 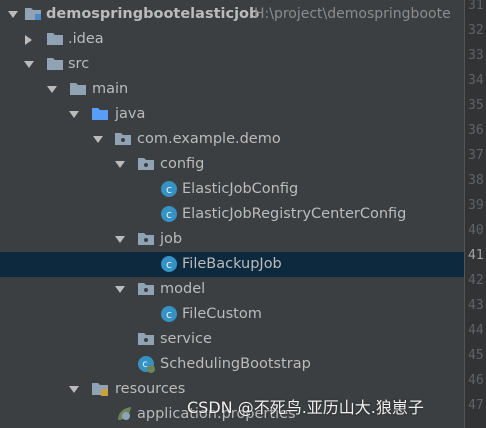 What do you see at coordinates (476, 105) in the screenshot?
I see `line-number: 35` at bounding box center [476, 105].